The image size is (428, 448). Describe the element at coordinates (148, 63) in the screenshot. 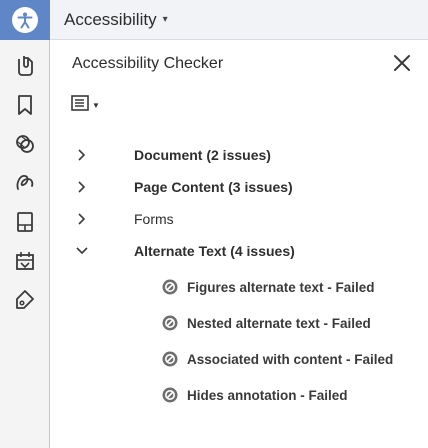

I see `panel-title: Accessibility Checker` at that location.